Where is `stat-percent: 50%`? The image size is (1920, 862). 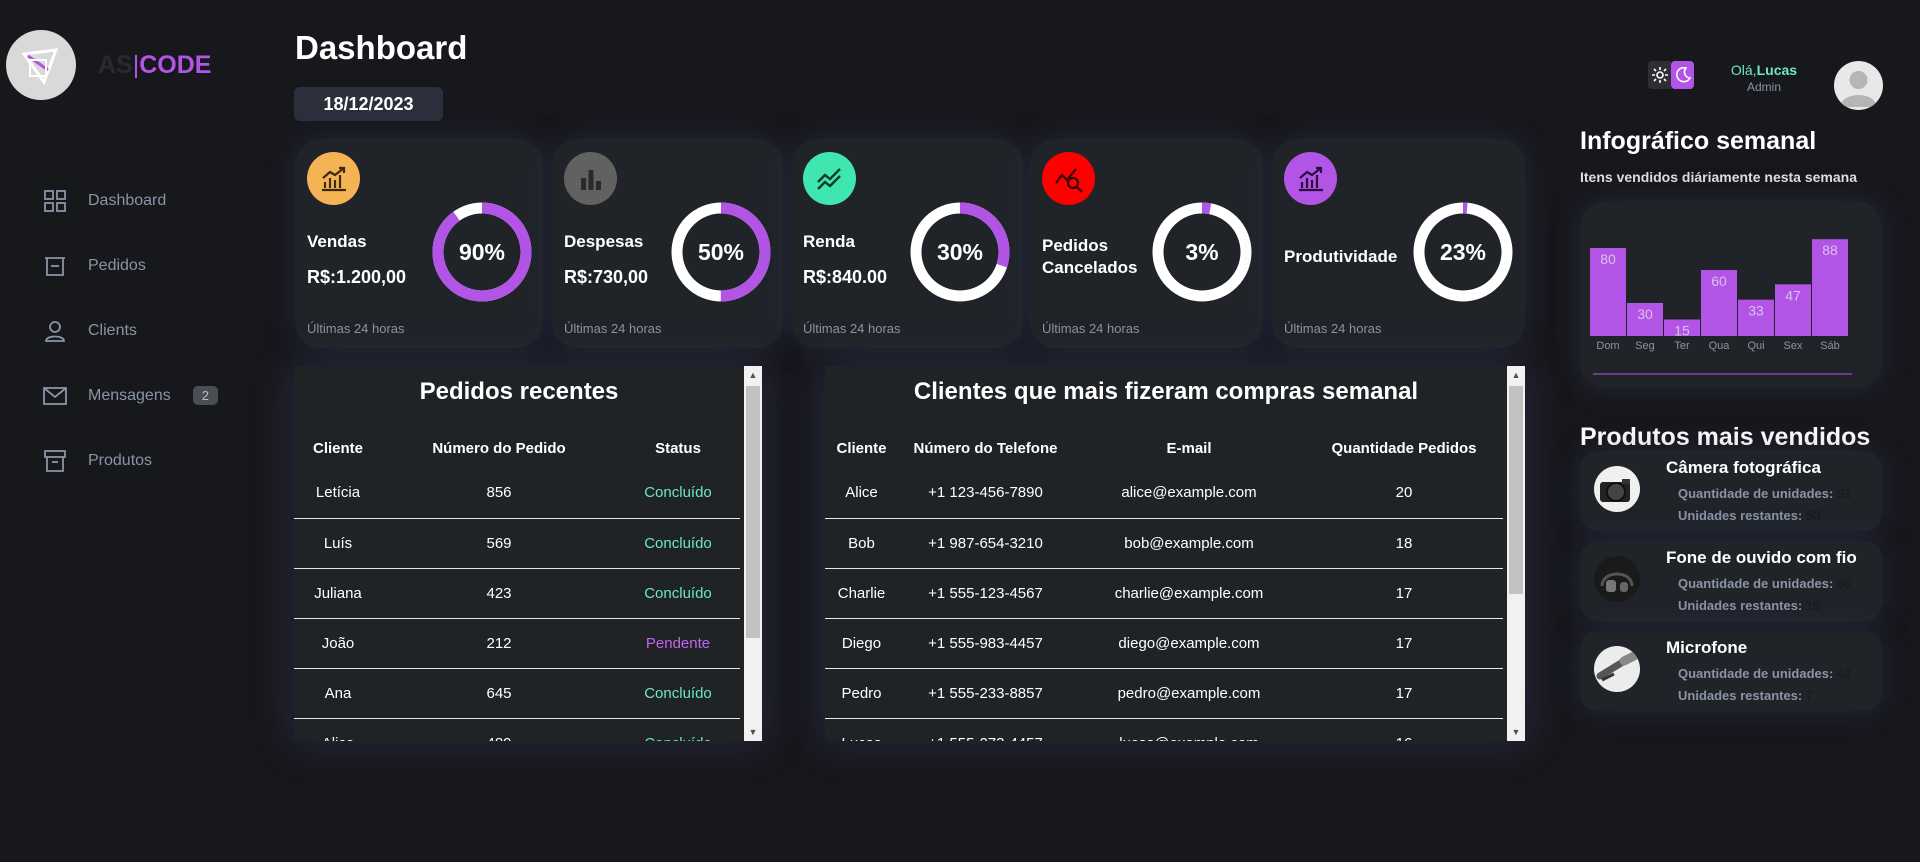 stat-percent: 50% is located at coordinates (721, 251).